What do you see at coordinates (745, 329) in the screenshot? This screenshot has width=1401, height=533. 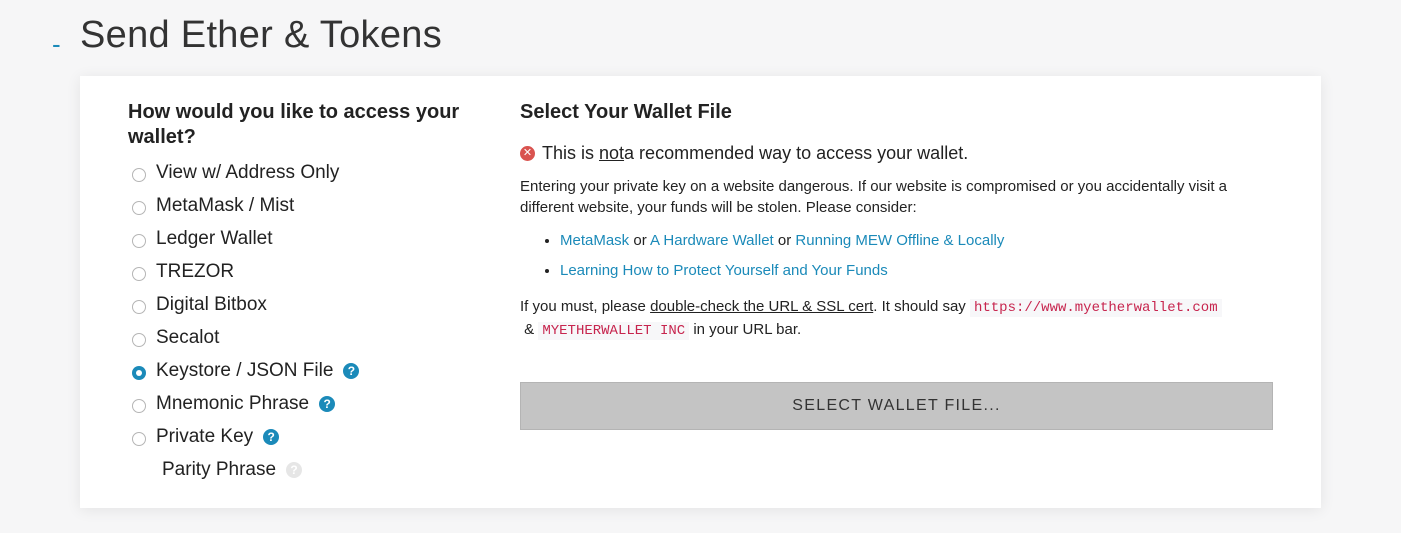 I see `must-suffix: in your URL bar.` at bounding box center [745, 329].